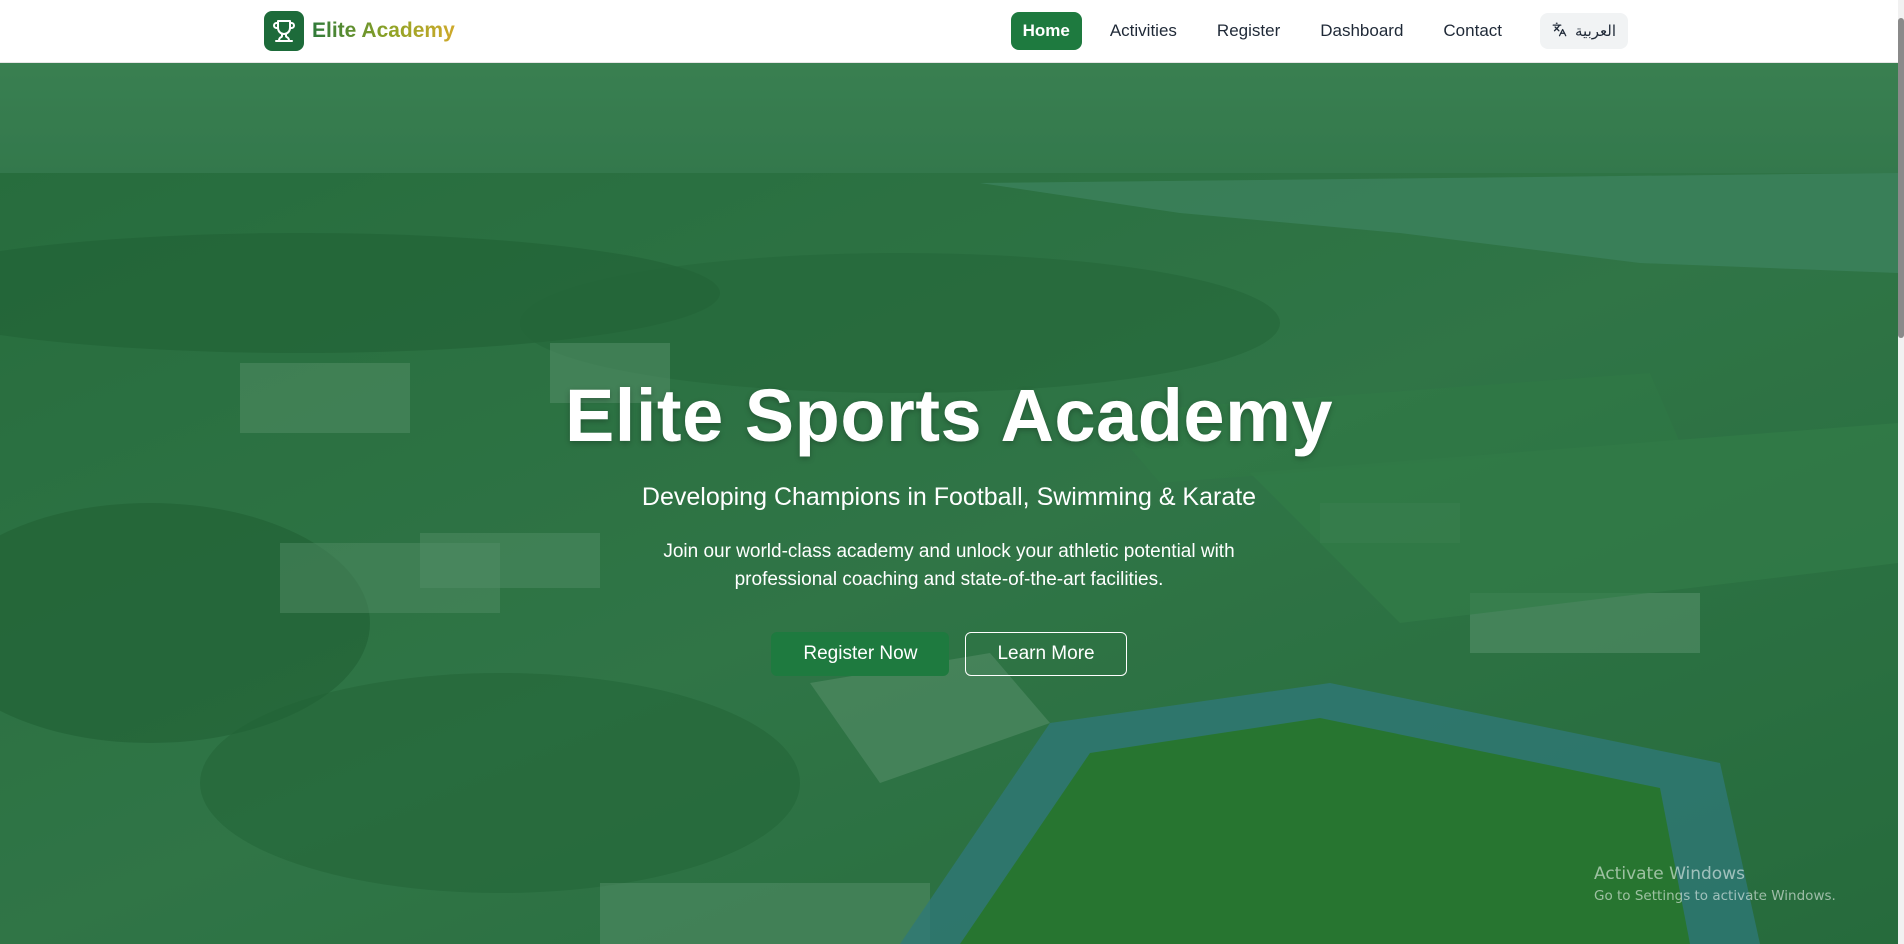 The width and height of the screenshot is (1904, 944). I want to click on brand-link: Elite Academy, so click(359, 31).